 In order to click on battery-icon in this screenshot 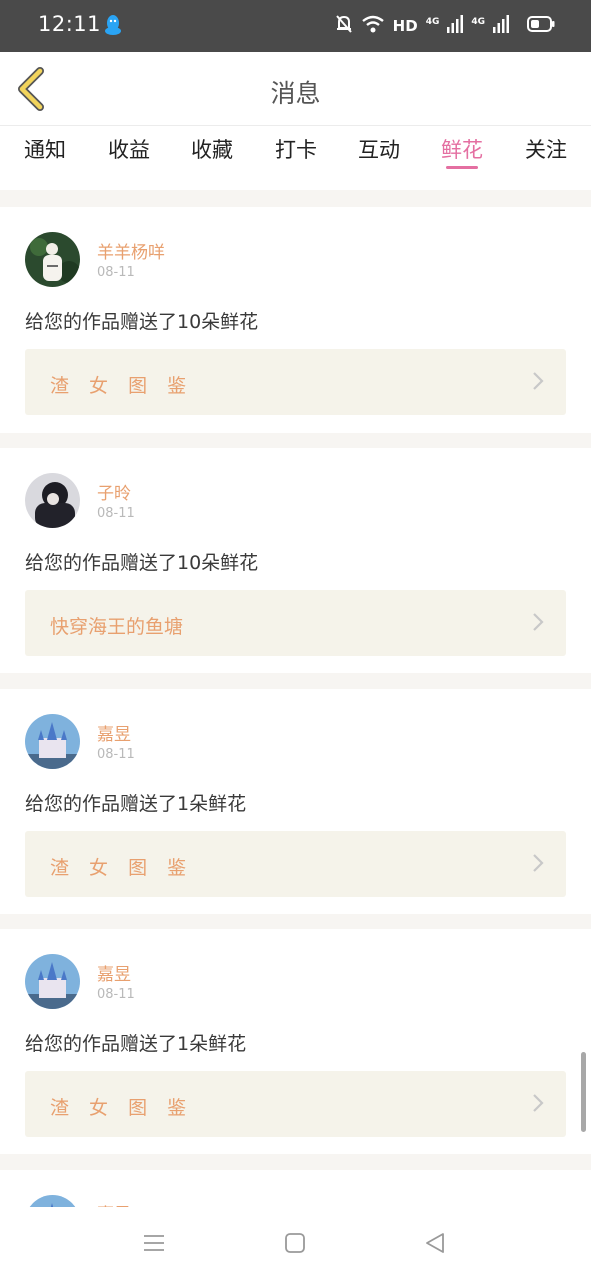, I will do `click(541, 26)`.